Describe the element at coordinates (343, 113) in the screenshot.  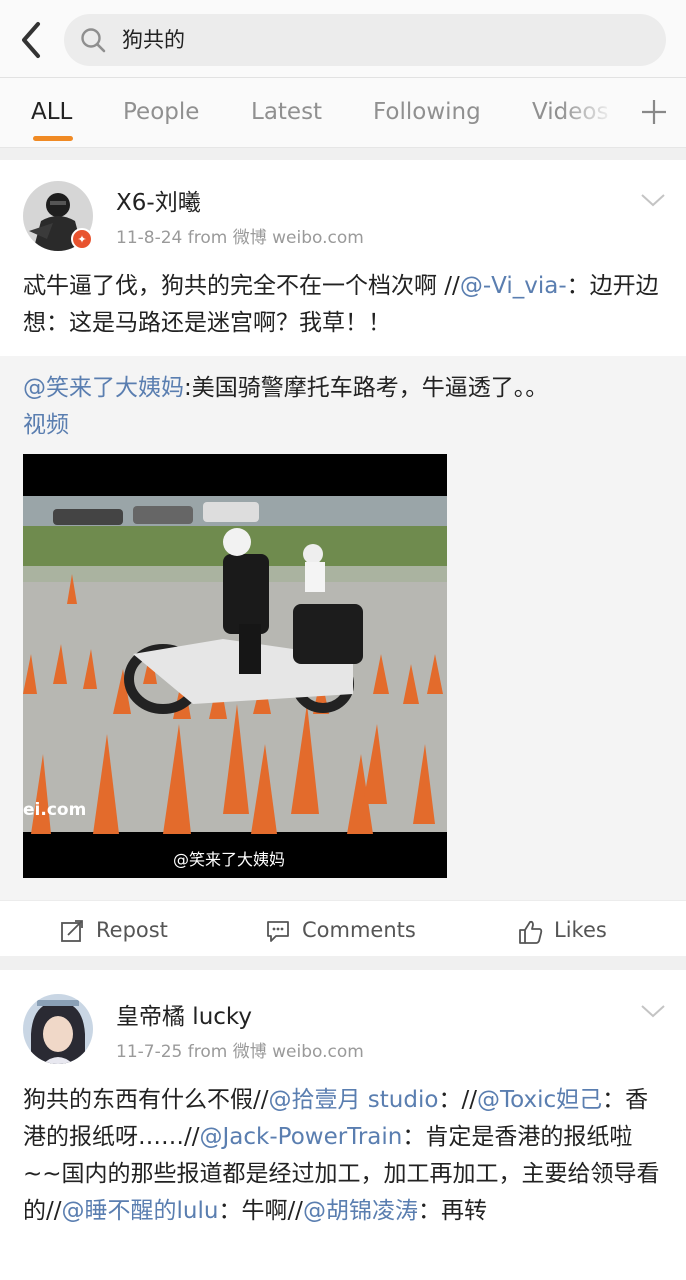
I see `search-tabs: ALL People Latest Following Videos` at that location.